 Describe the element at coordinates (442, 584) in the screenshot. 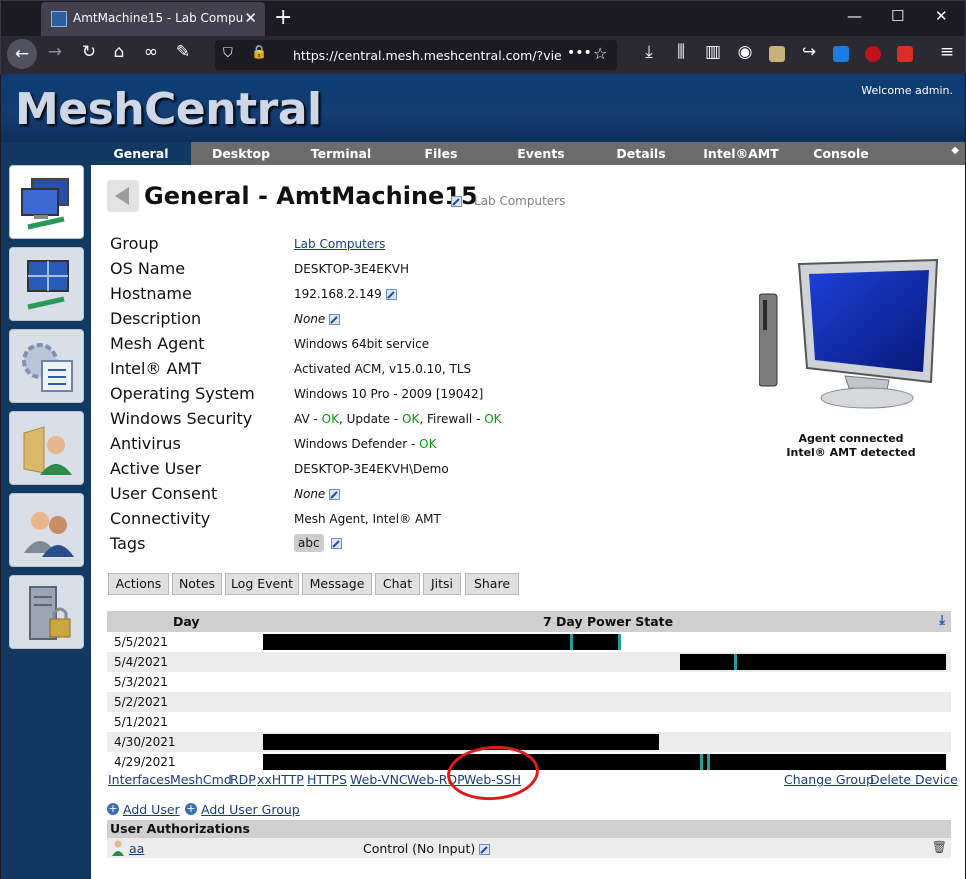

I see `jitsi-button: Jitsi` at that location.